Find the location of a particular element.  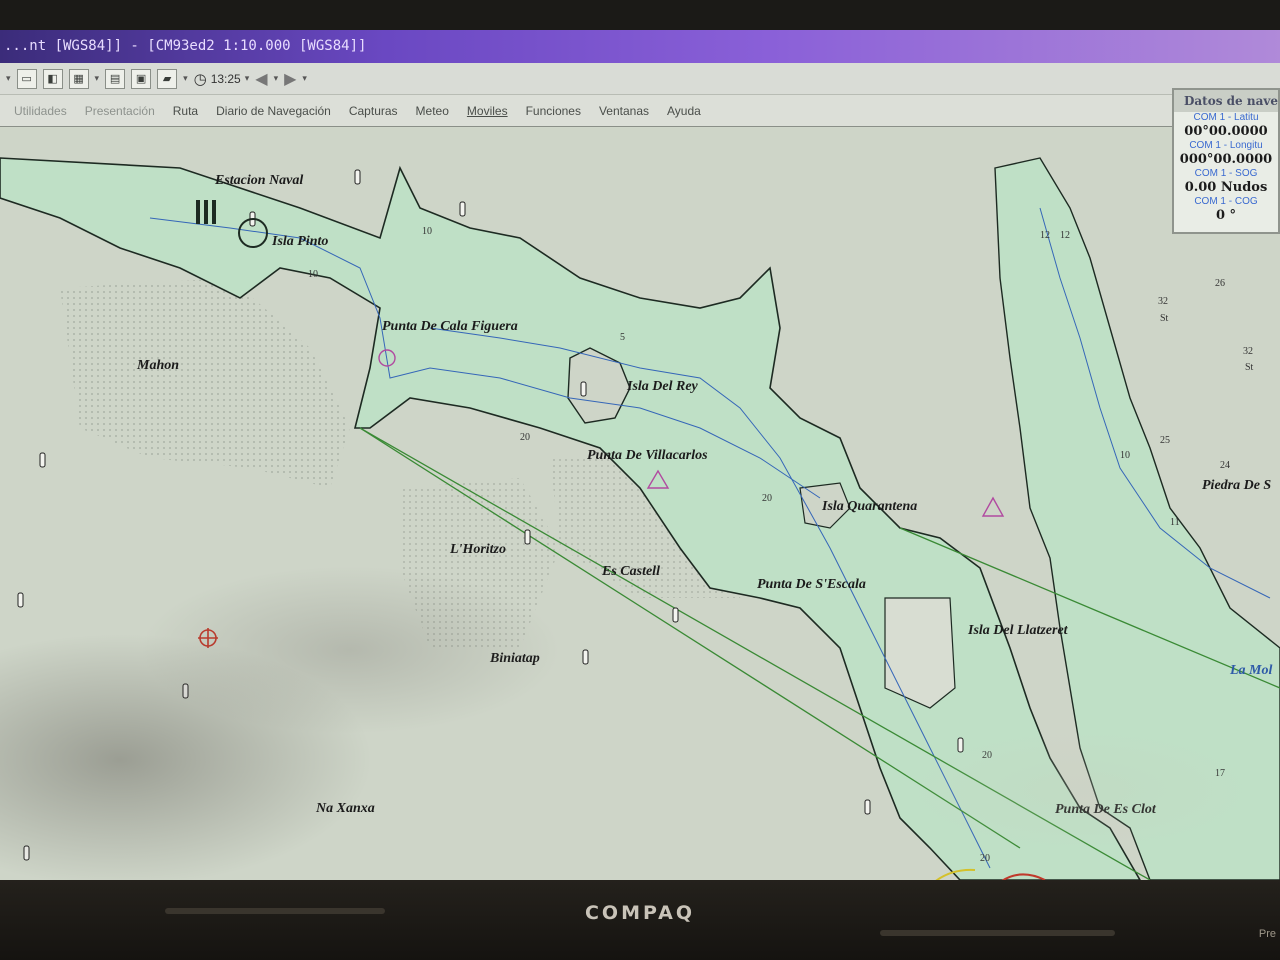

label-isla-llatzeret: Isla Del Llatzeret is located at coordinates (1018, 630).